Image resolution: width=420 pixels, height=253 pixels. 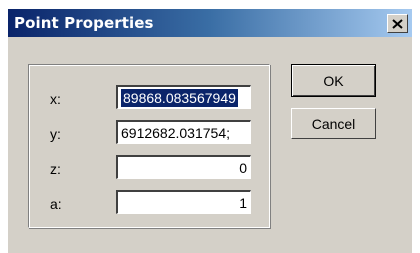 What do you see at coordinates (179, 98) in the screenshot?
I see `x-value: 89868.083567949` at bounding box center [179, 98].